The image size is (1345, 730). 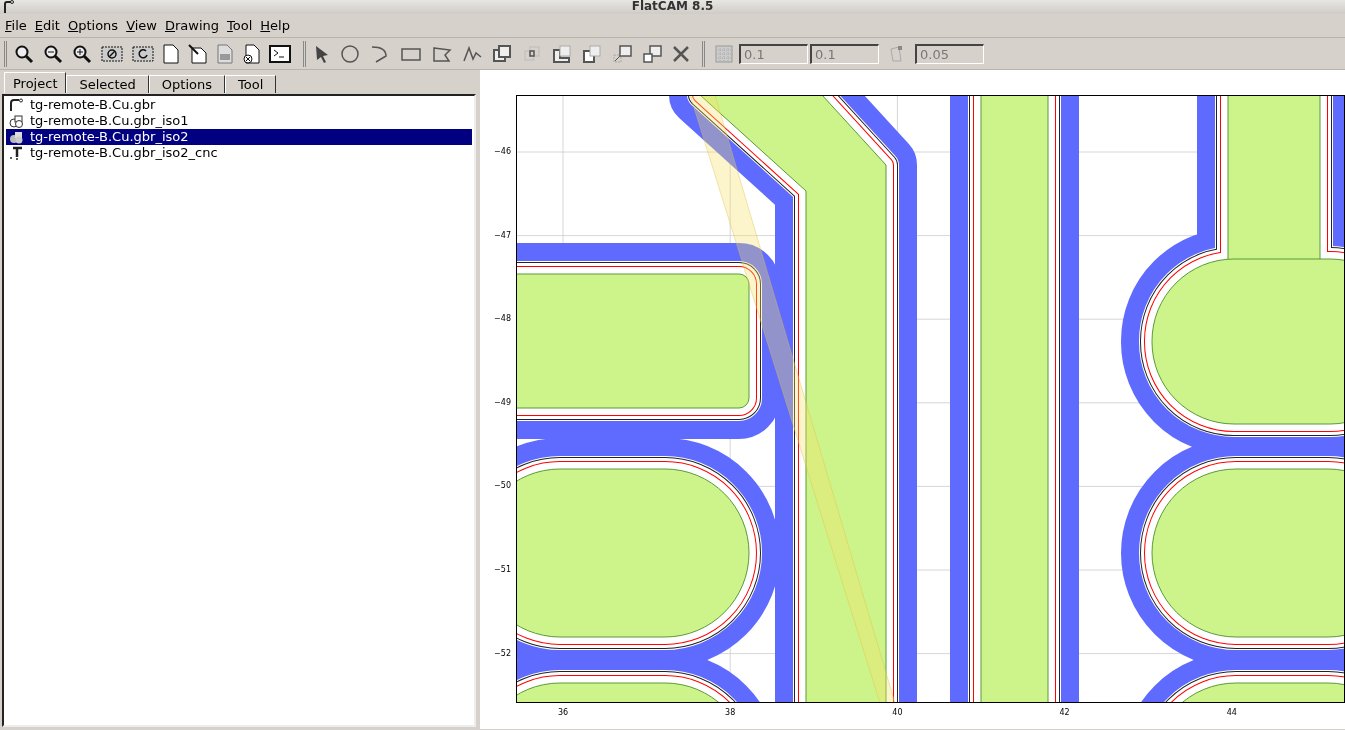 I want to click on tab: Project, so click(x=35, y=82).